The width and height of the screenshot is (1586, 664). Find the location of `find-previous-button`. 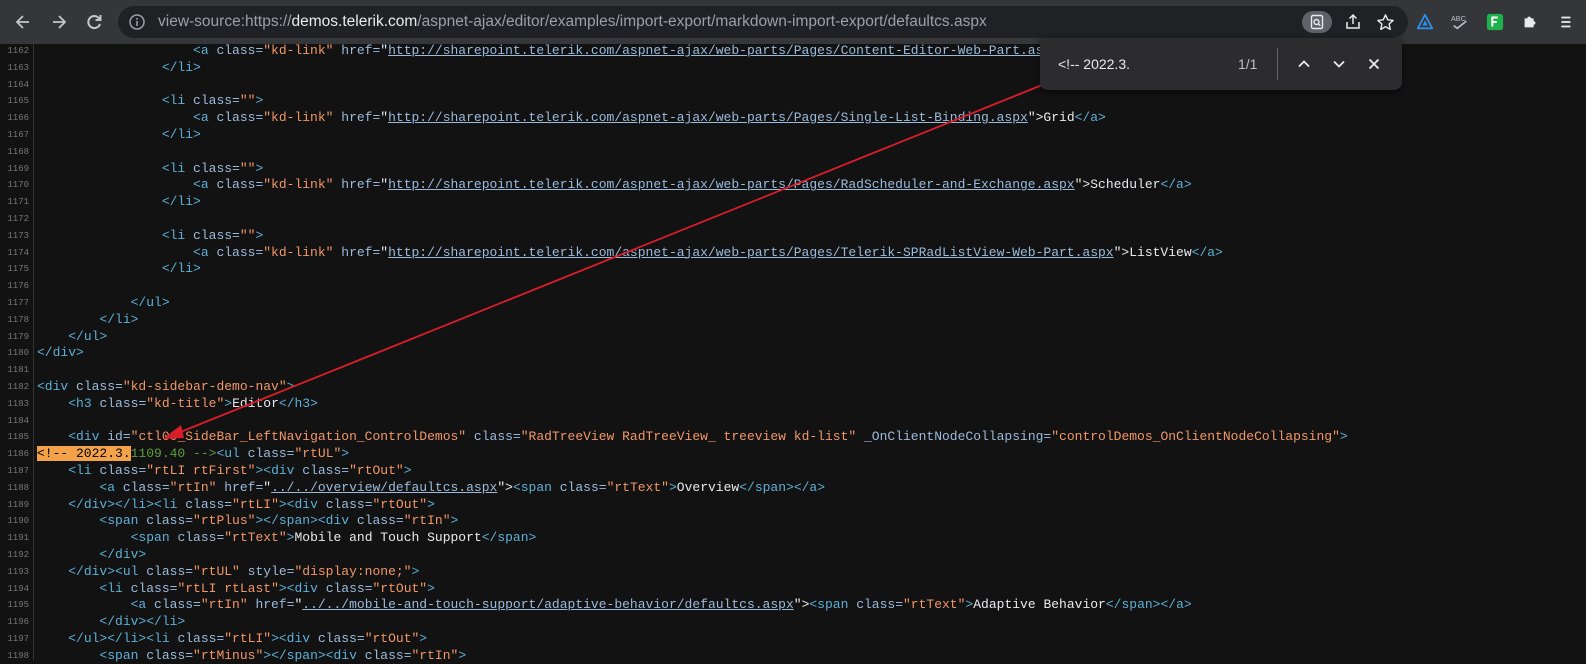

find-previous-button is located at coordinates (1304, 64).